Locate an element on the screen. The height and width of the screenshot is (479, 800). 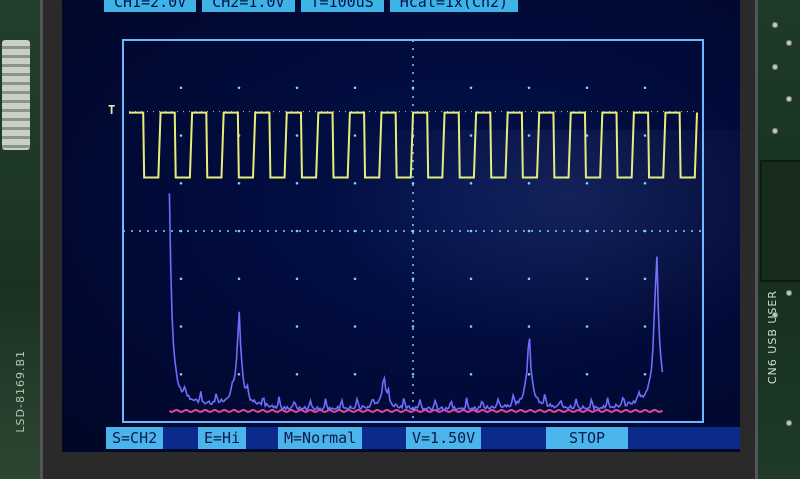
usb-user-label: CN6 USB USER is located at coordinates (772, 337).